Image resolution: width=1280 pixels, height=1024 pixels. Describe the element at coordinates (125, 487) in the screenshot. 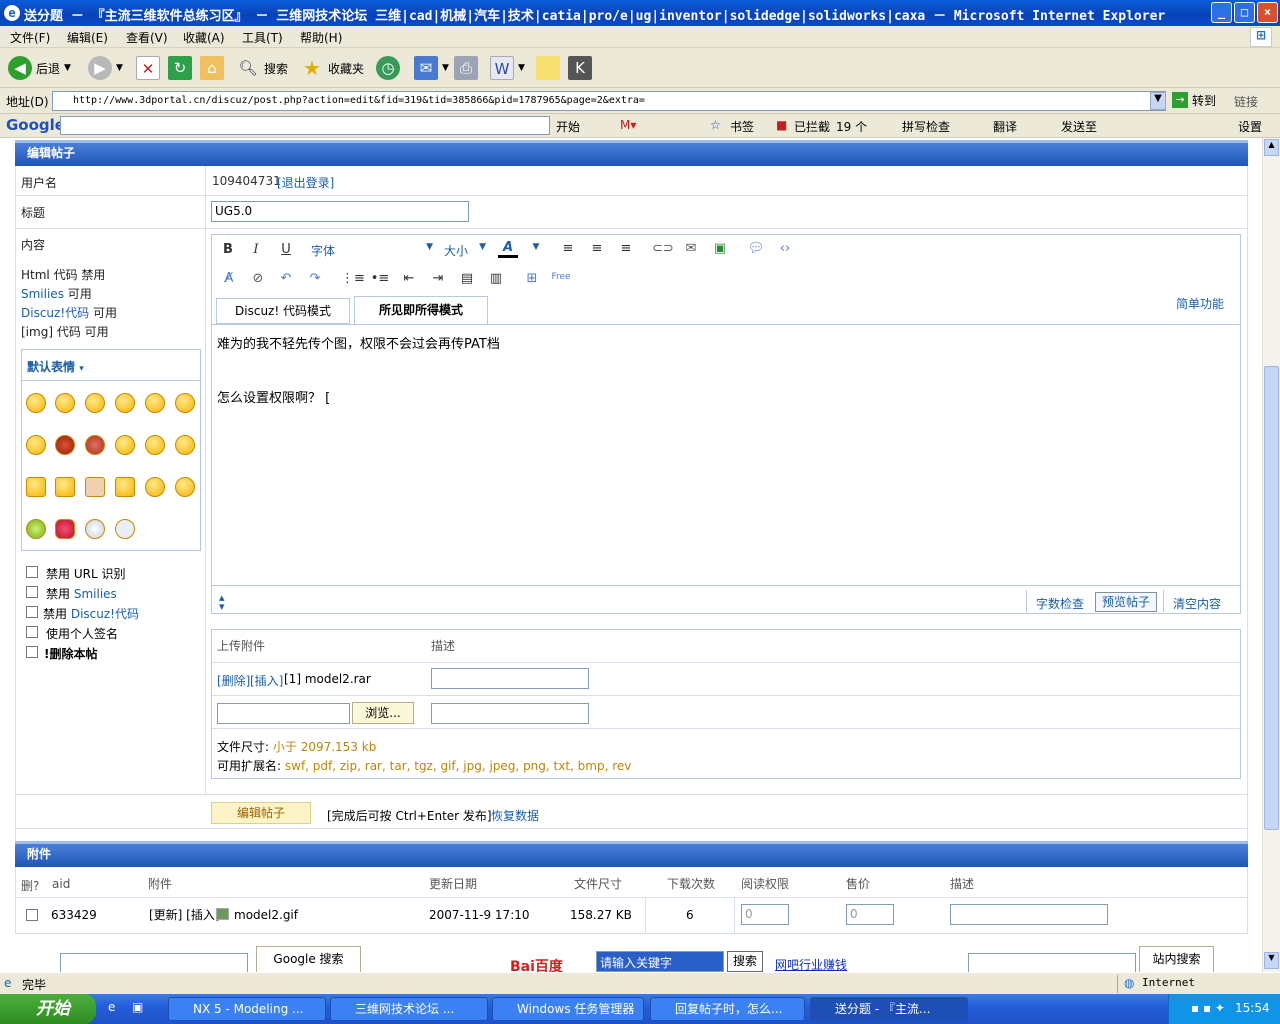

I see `handshake-icon` at that location.